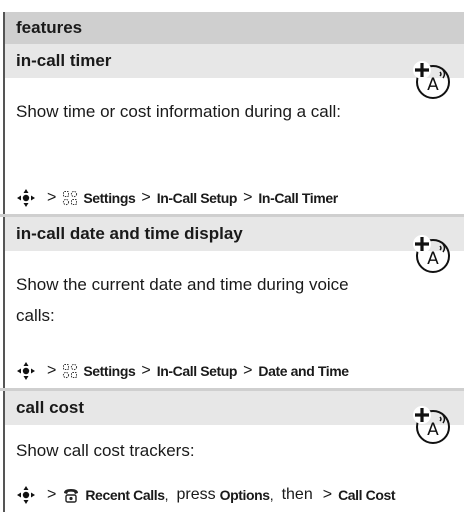 The image size is (464, 512). Describe the element at coordinates (298, 198) in the screenshot. I see `path-item: In-Call Timer` at that location.